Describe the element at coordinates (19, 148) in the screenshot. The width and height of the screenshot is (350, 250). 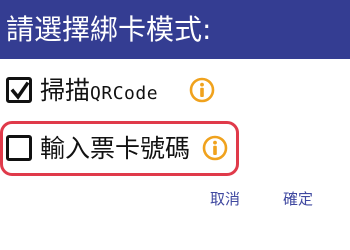
I see `checkbox-unchecked` at that location.